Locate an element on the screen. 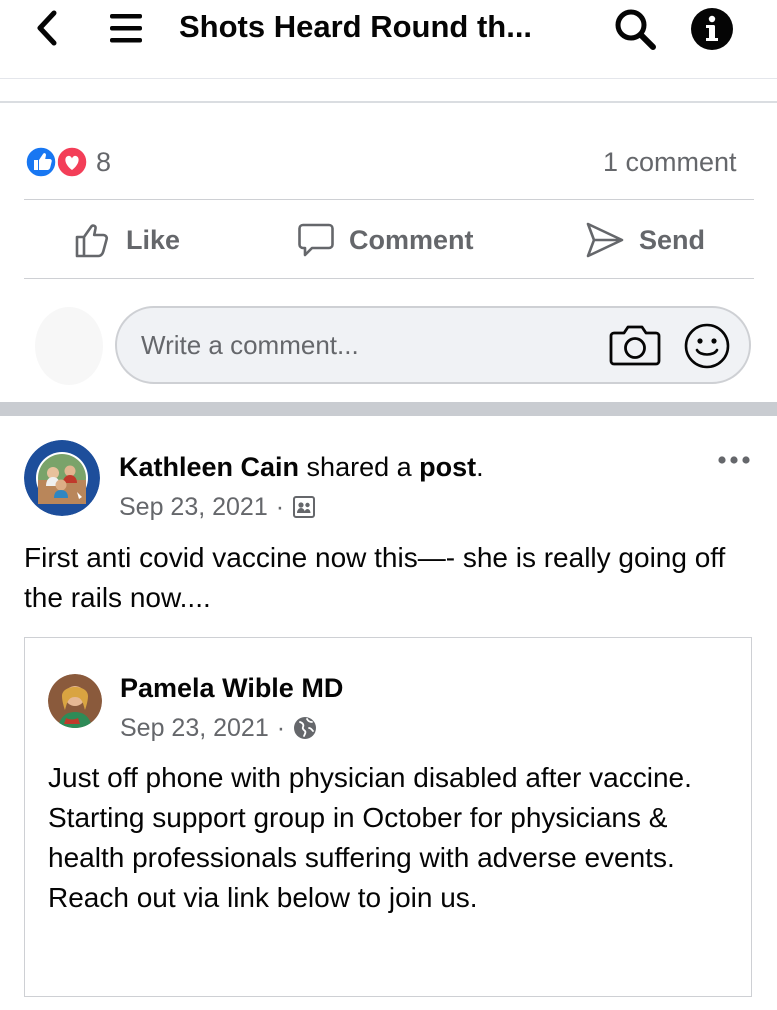  comment-count: 1 comment is located at coordinates (670, 162).